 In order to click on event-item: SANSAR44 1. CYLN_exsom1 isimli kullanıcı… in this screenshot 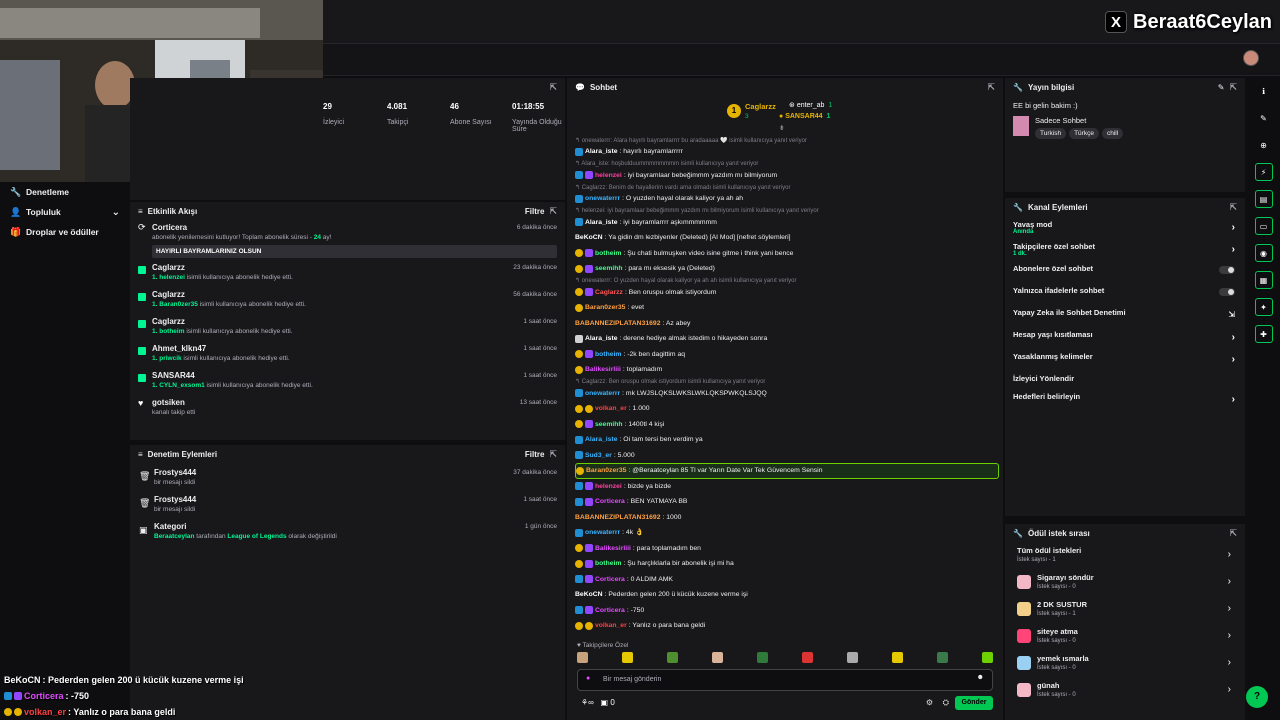, I will do `click(347, 382)`.